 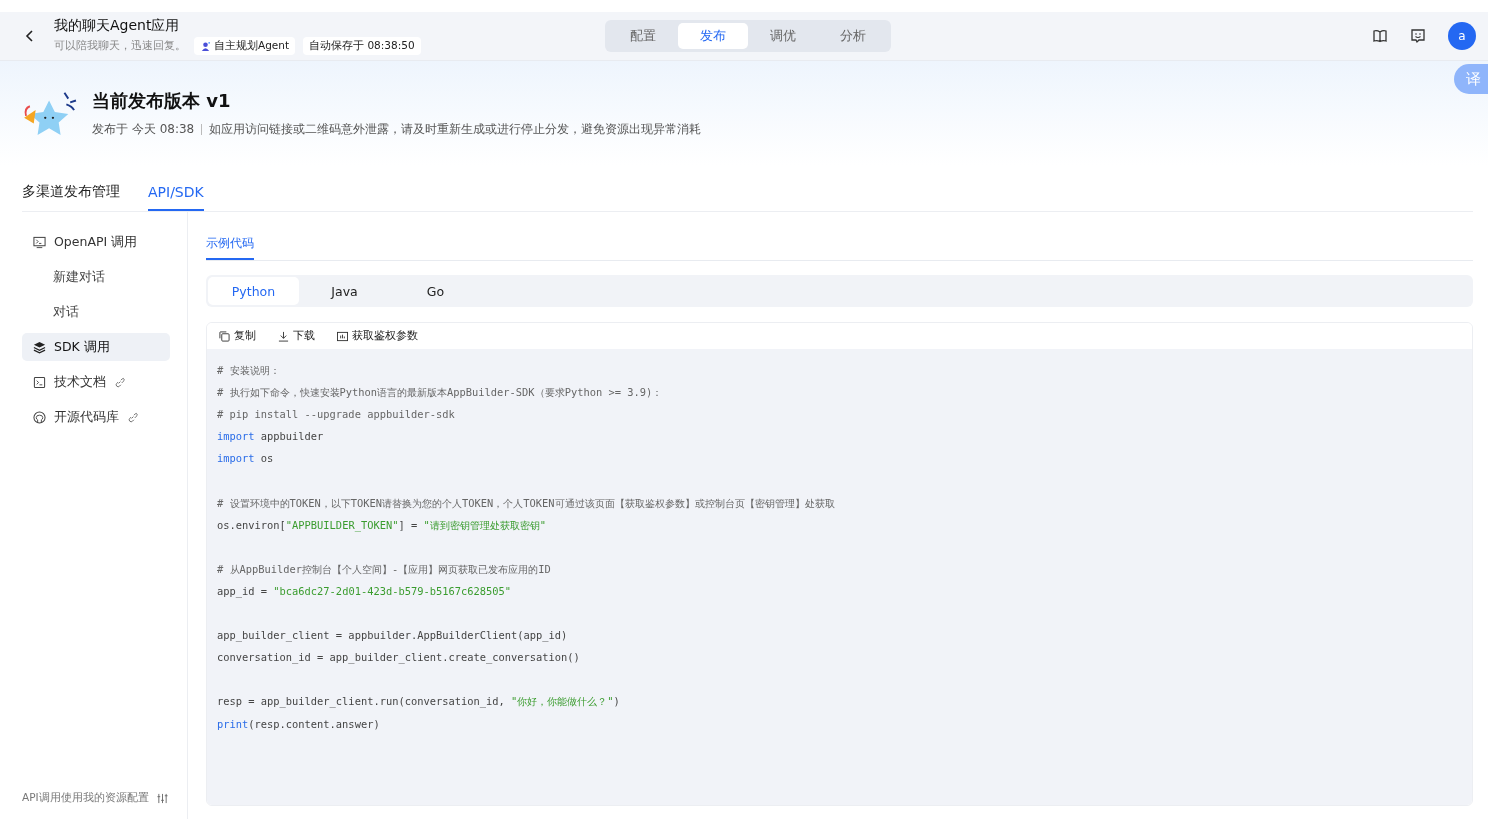 I want to click on code-line: print(resp.content.answer), so click(x=299, y=724).